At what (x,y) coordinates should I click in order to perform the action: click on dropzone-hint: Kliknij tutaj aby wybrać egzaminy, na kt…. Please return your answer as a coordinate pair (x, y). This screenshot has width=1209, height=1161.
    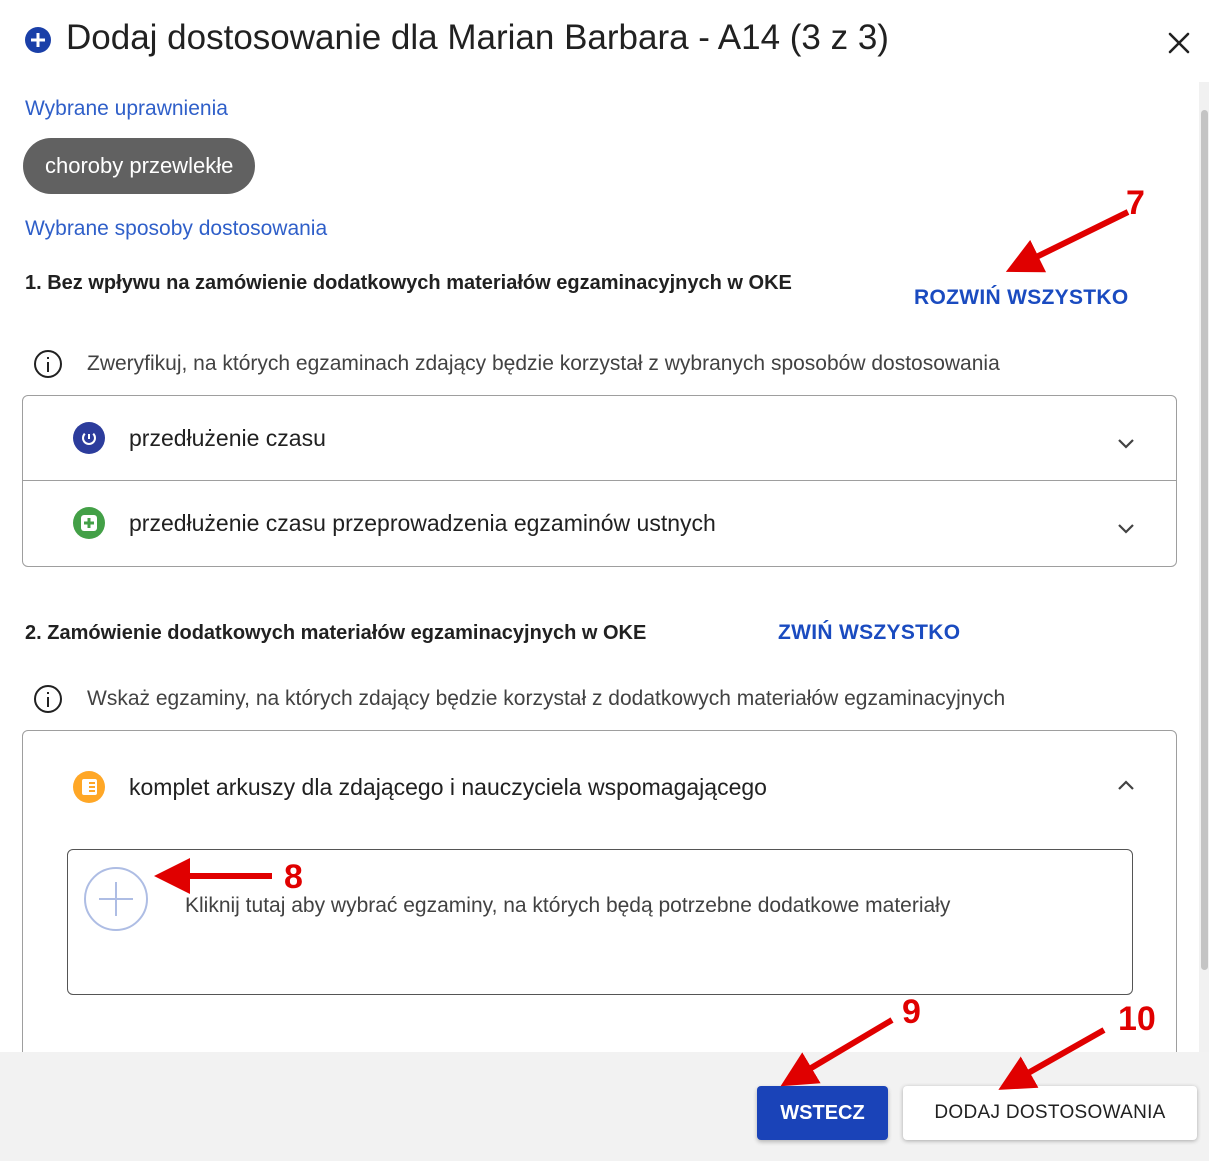
    Looking at the image, I should click on (568, 905).